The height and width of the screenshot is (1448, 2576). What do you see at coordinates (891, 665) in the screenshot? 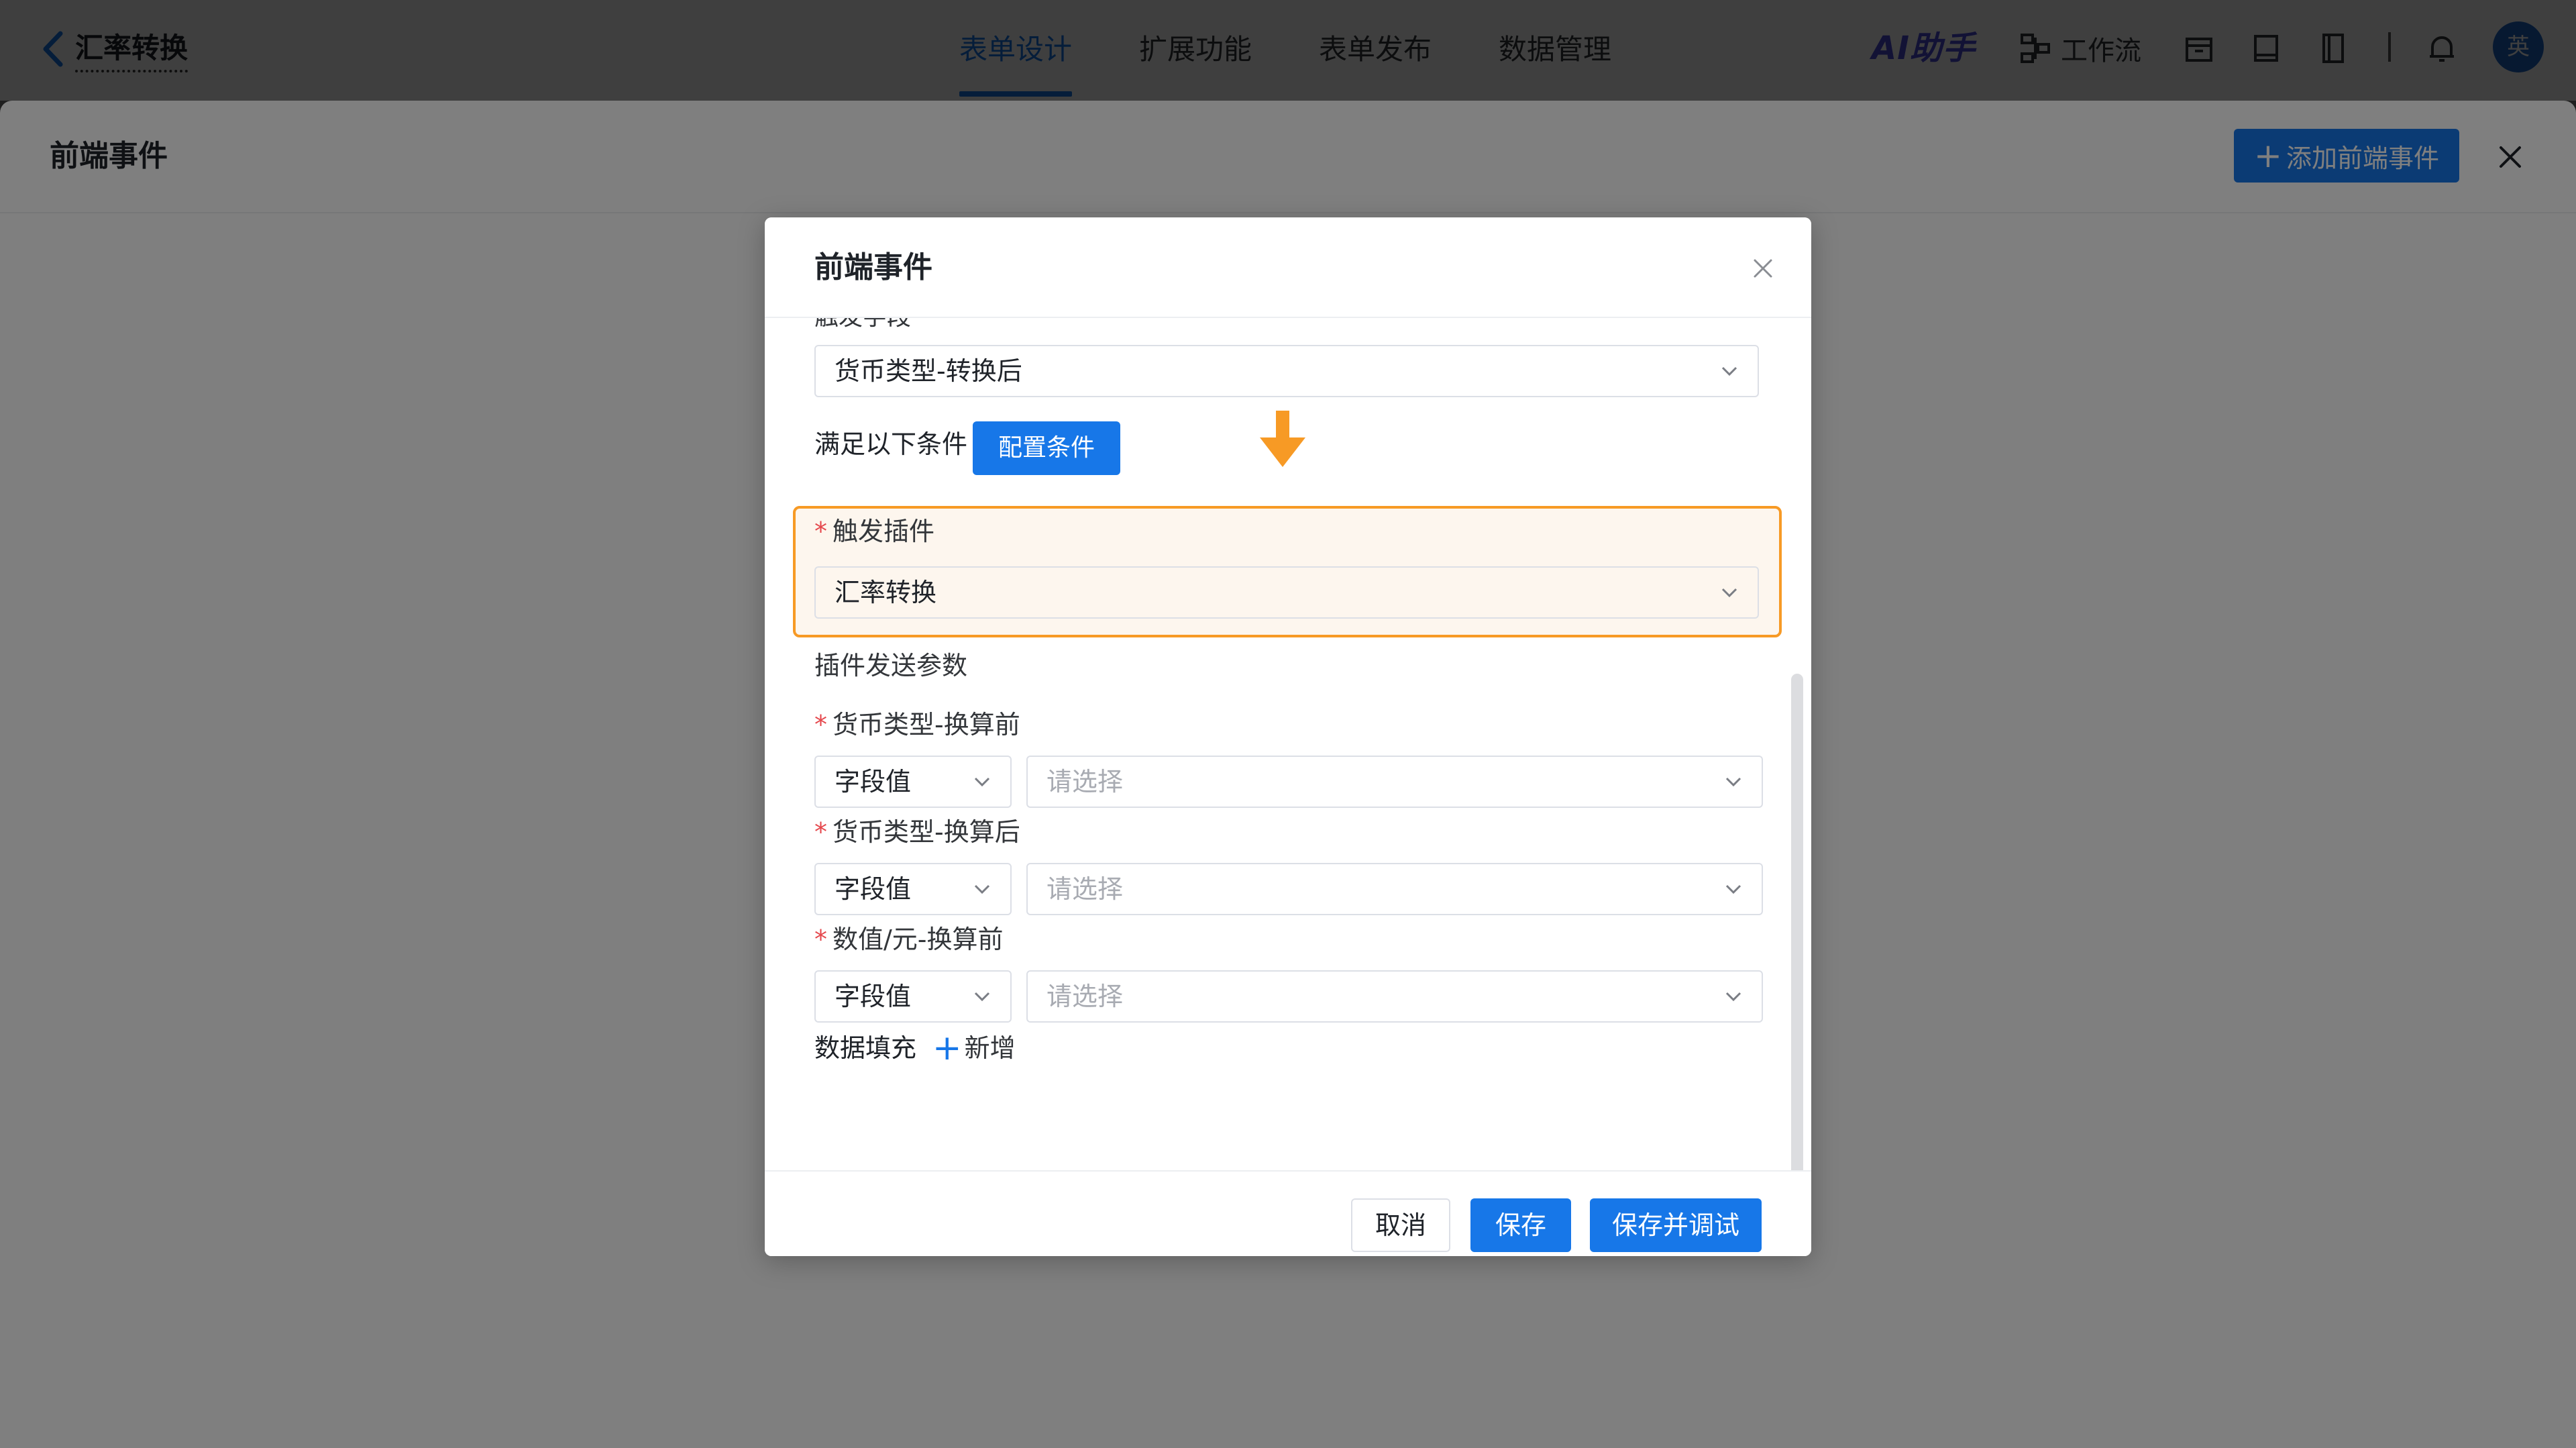
I see `plugin-params-heading: 插件发送参数` at bounding box center [891, 665].